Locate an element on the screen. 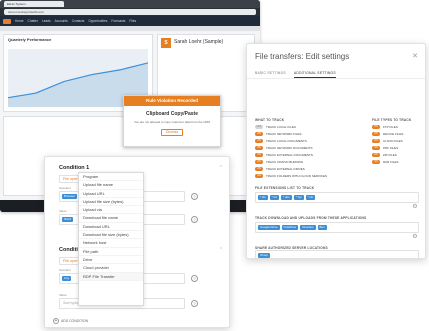  dropdown-option: Upload file name is located at coordinates (111, 185).